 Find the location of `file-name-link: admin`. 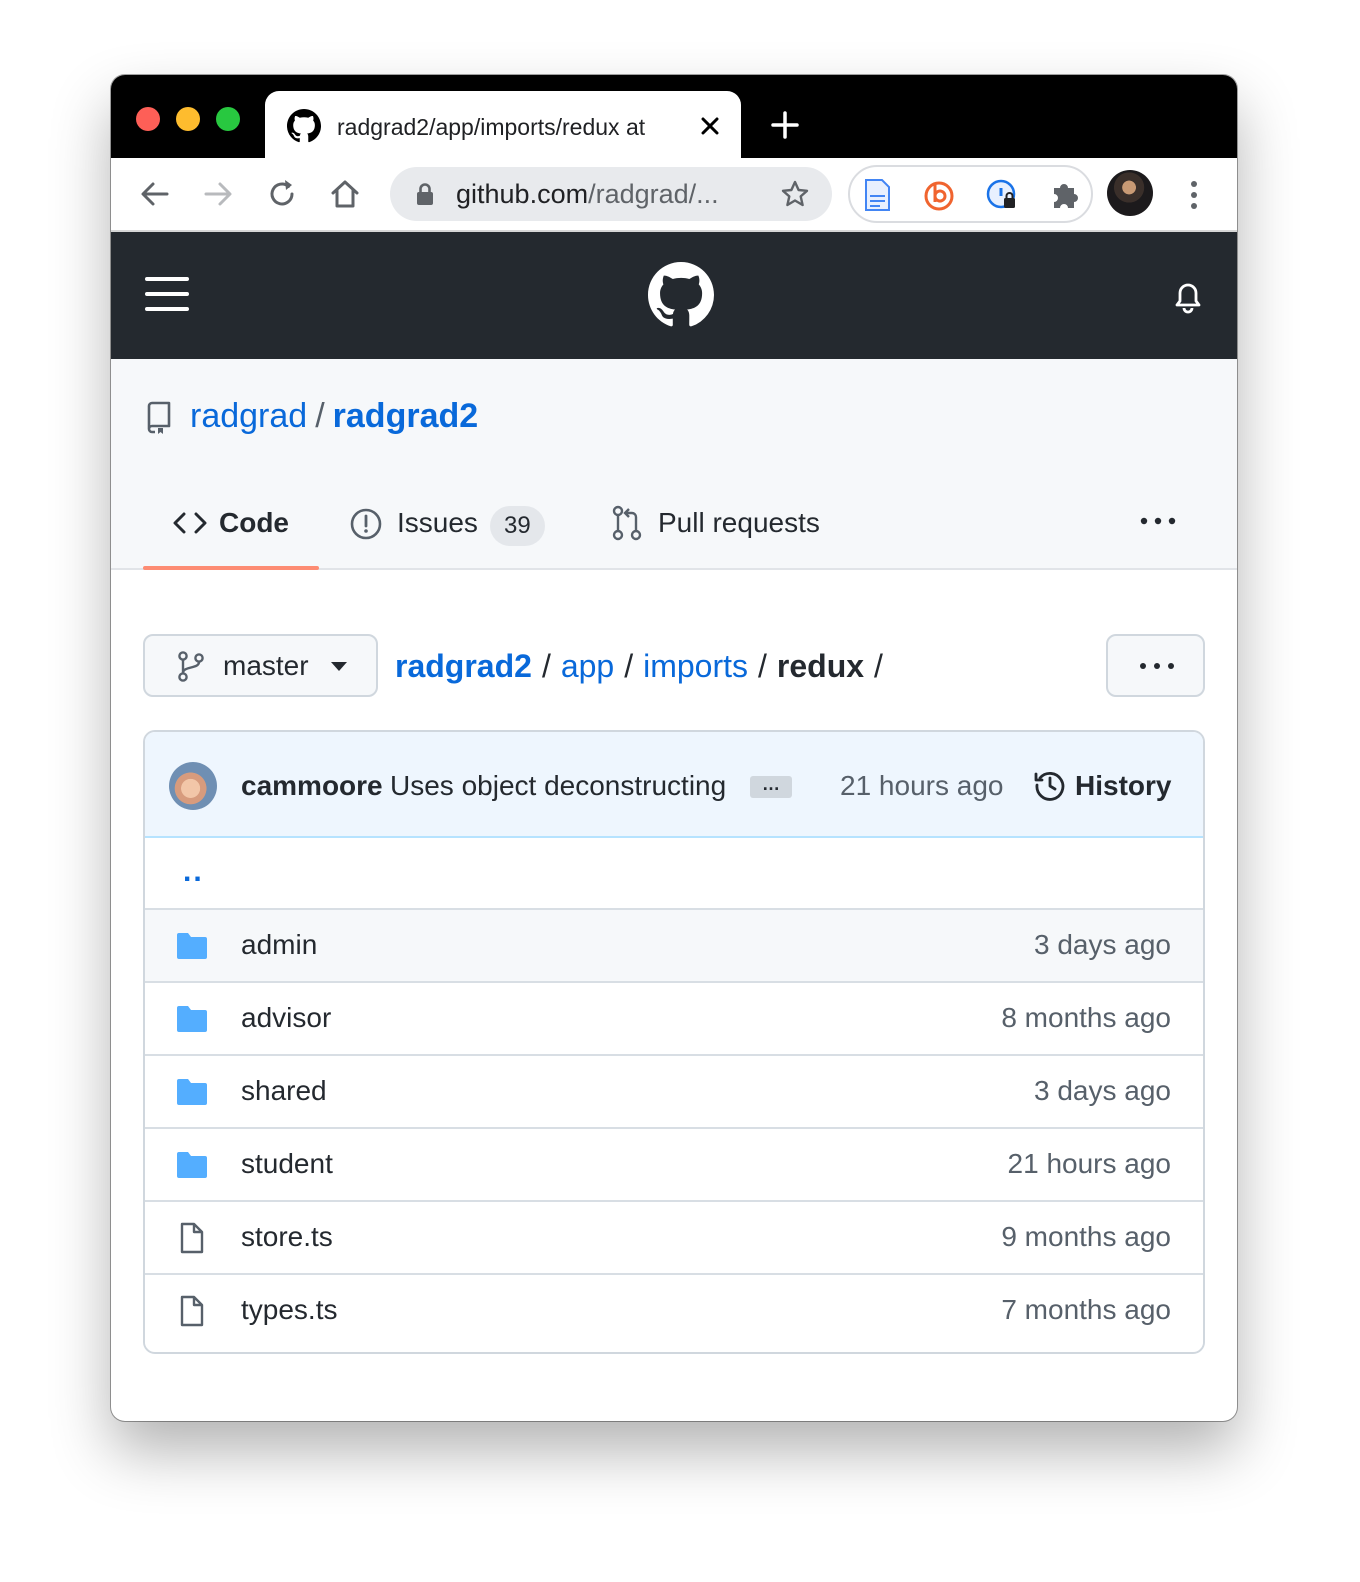

file-name-link: admin is located at coordinates (279, 945).